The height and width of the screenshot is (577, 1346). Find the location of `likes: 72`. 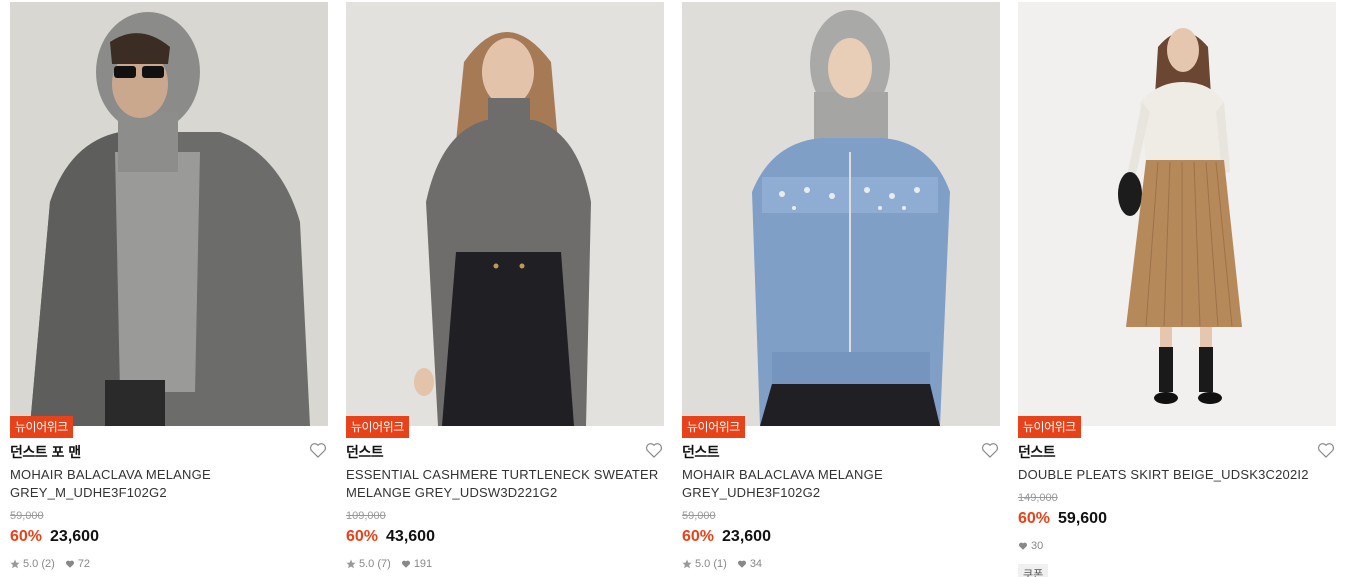

likes: 72 is located at coordinates (77, 564).